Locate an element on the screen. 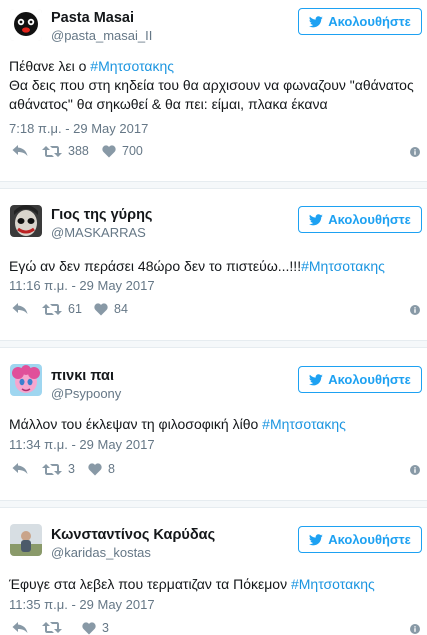  tweet-timestamp: 11:35 π.μ. - 29 May 2017 is located at coordinates (82, 604).